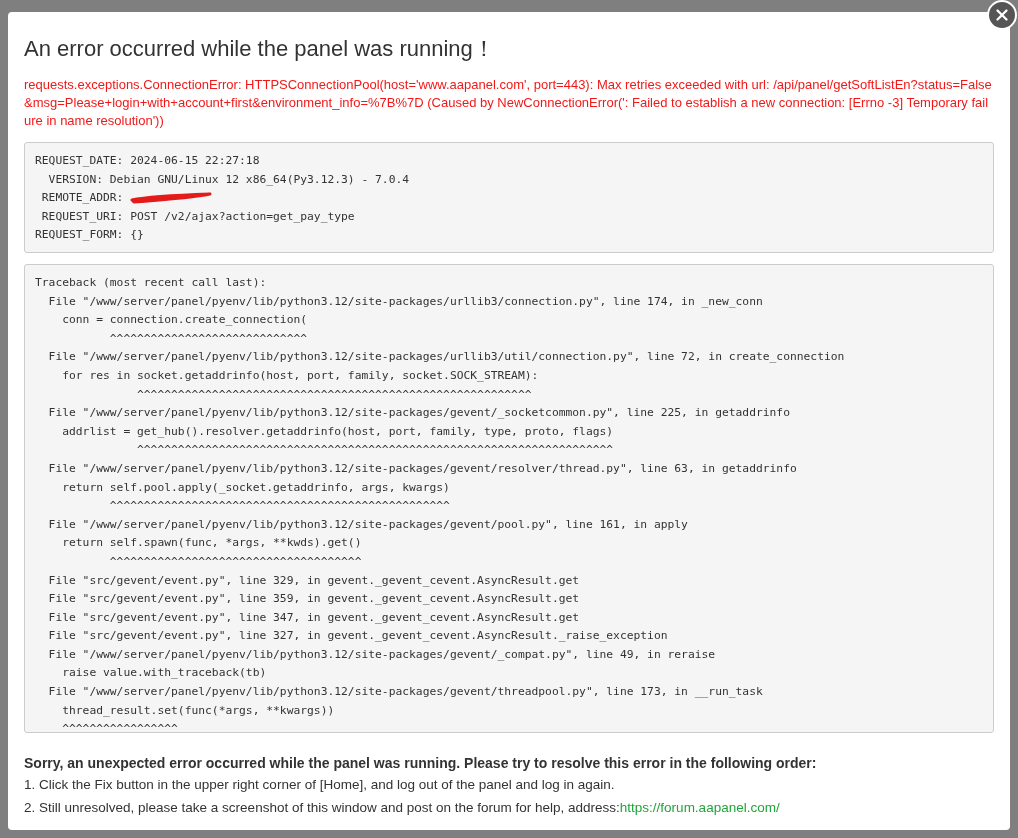 Image resolution: width=1018 pixels, height=838 pixels. What do you see at coordinates (197, 216) in the screenshot?
I see `request-info-line: REQUEST_URI: POST /v2/ajax?action=get_pay_type` at bounding box center [197, 216].